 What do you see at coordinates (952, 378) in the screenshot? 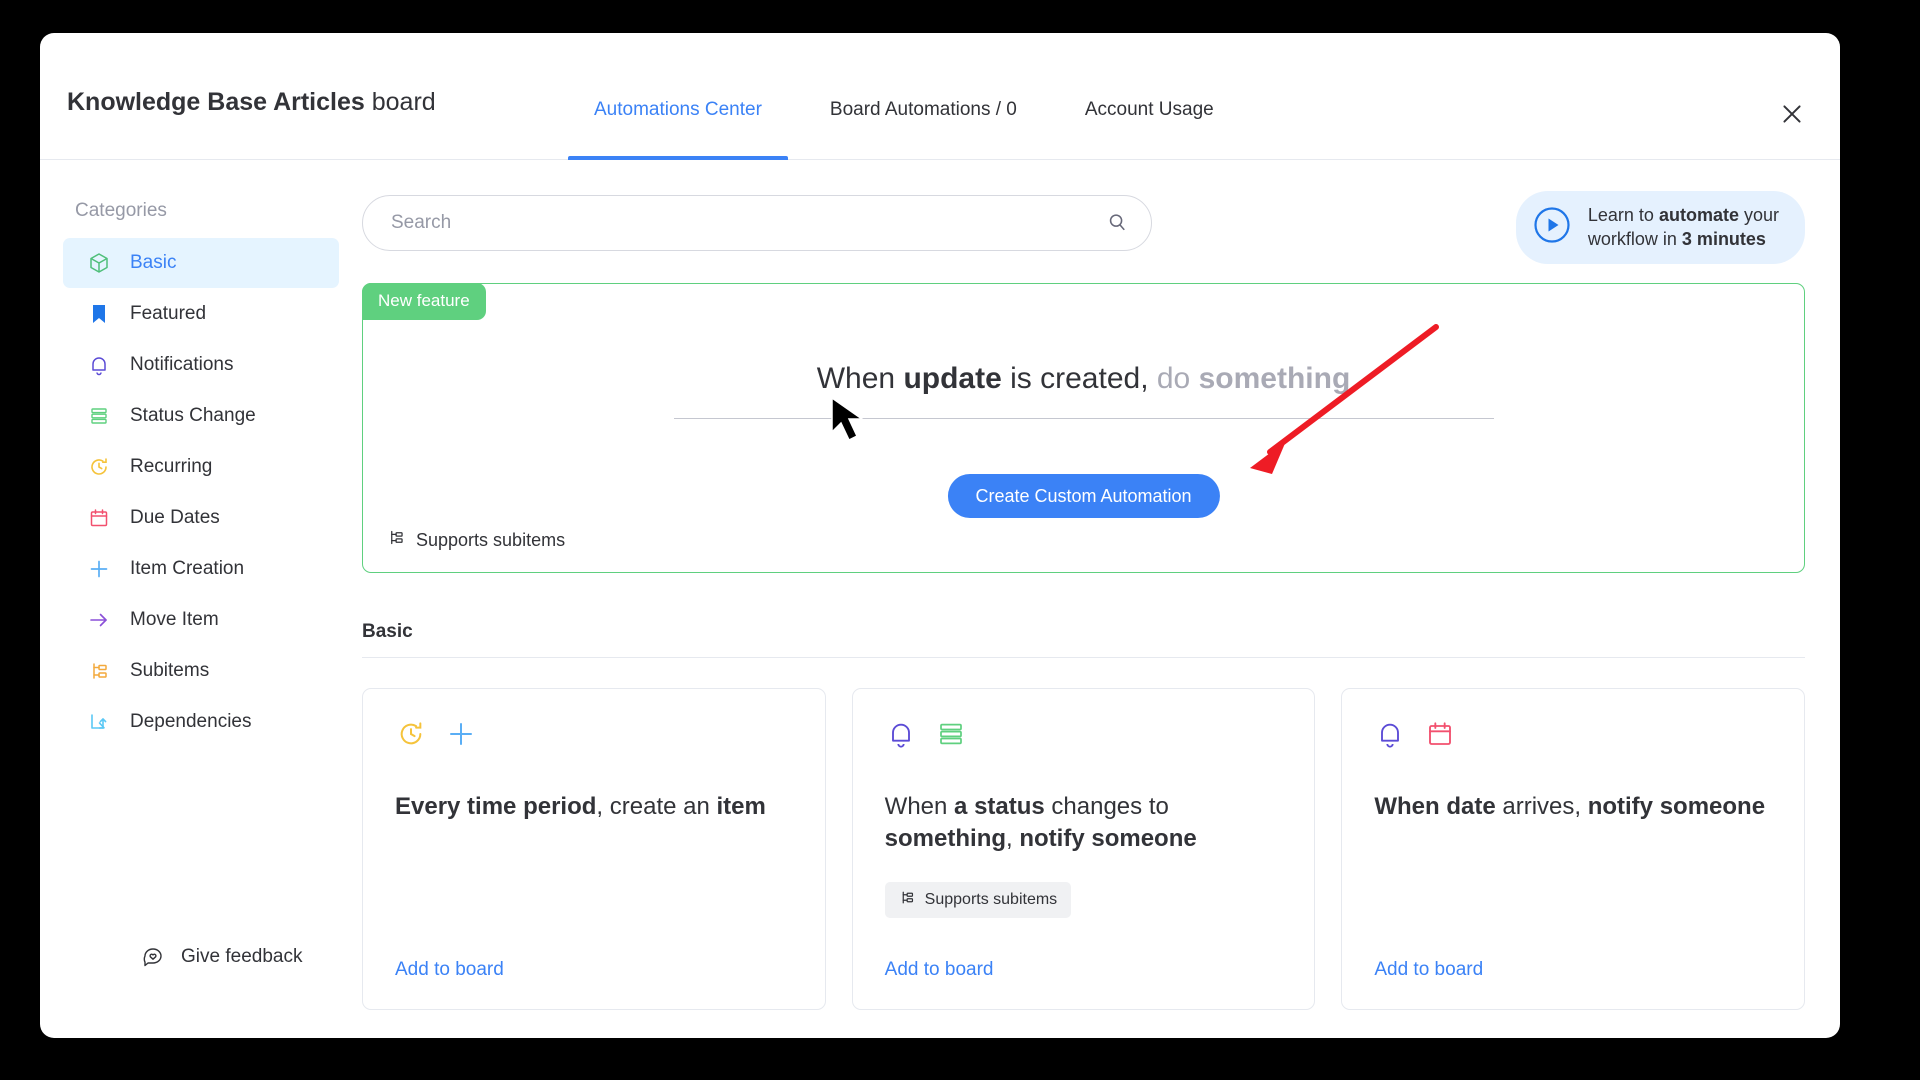
I see `recipe-token-update: update` at bounding box center [952, 378].